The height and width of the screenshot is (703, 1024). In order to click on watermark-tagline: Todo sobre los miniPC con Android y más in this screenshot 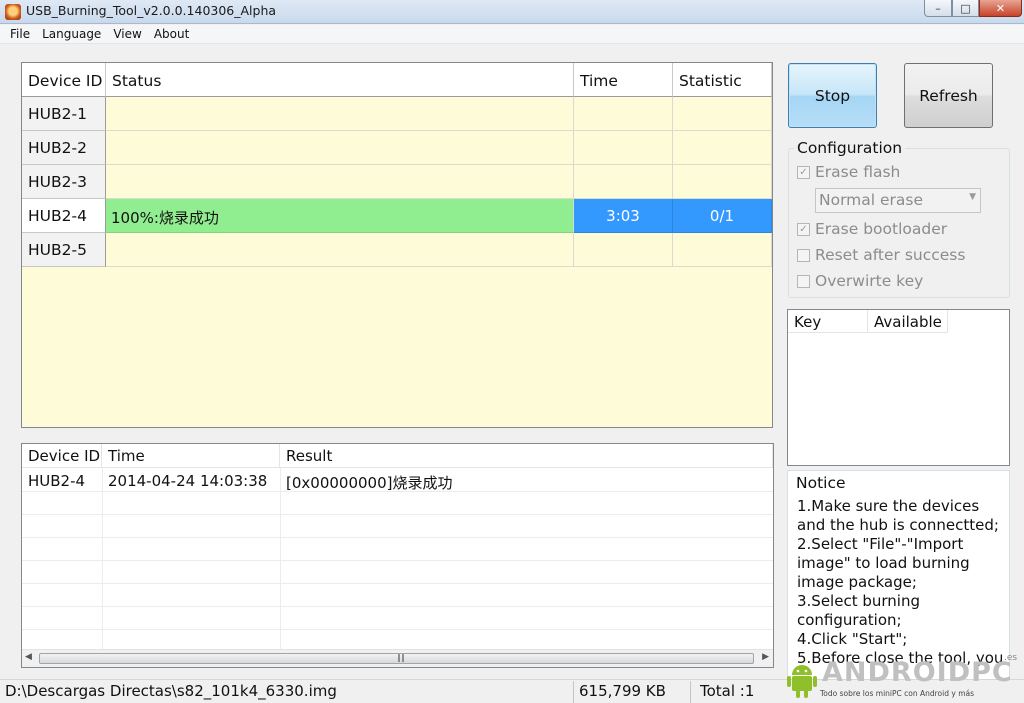, I will do `click(897, 693)`.